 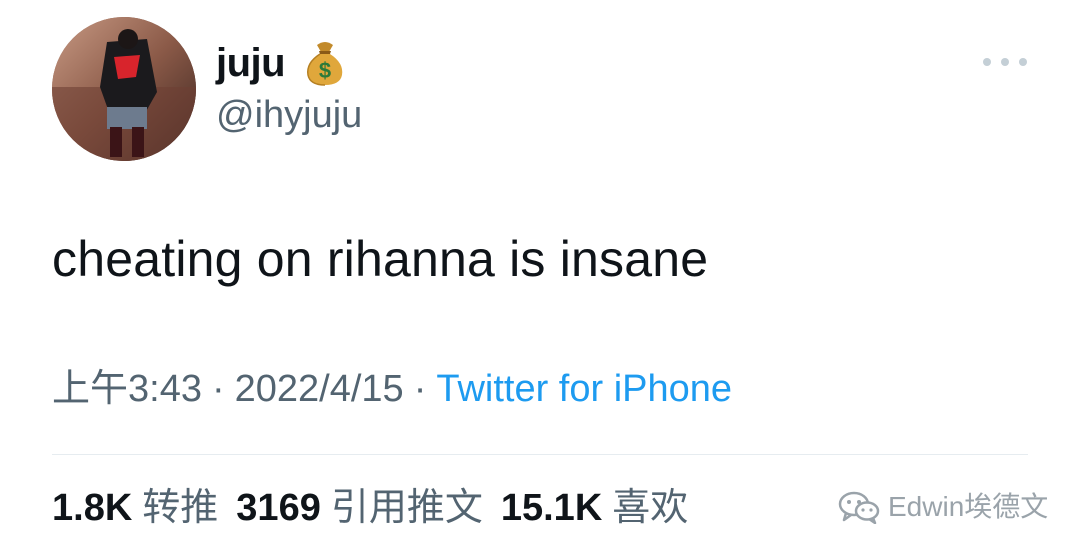 I want to click on tweet-date: 2022/4/15, so click(x=319, y=389).